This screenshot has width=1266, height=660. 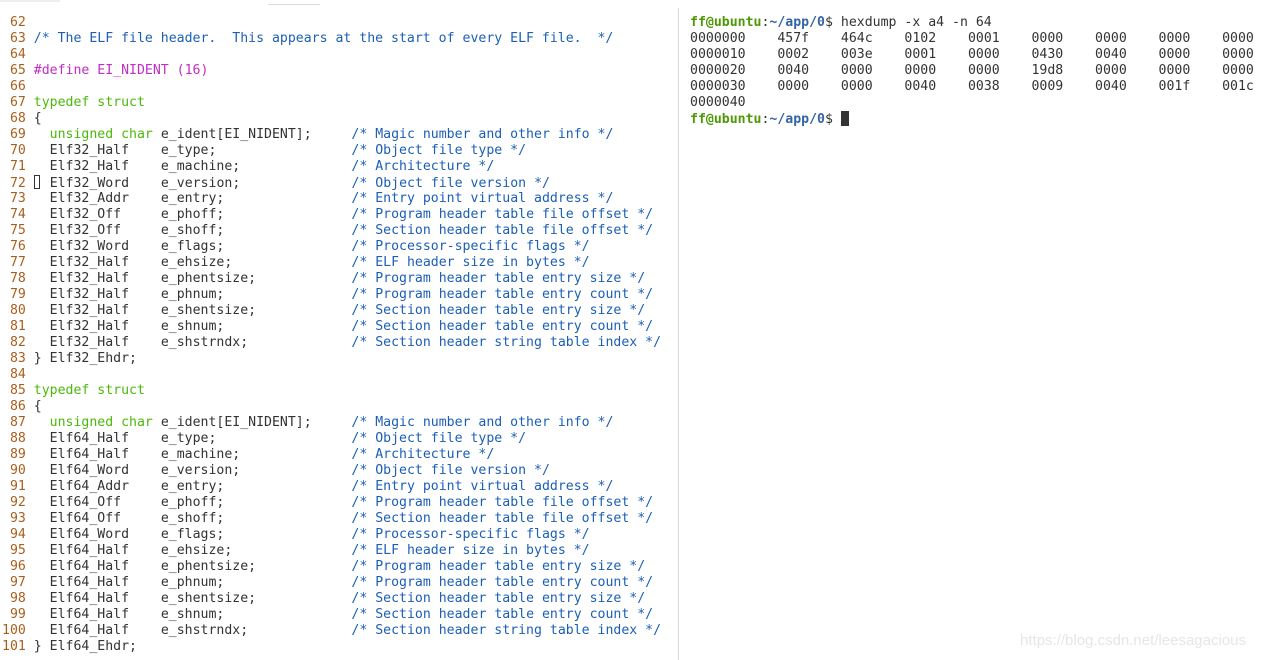 What do you see at coordinates (18, 246) in the screenshot?
I see `line-number: 76` at bounding box center [18, 246].